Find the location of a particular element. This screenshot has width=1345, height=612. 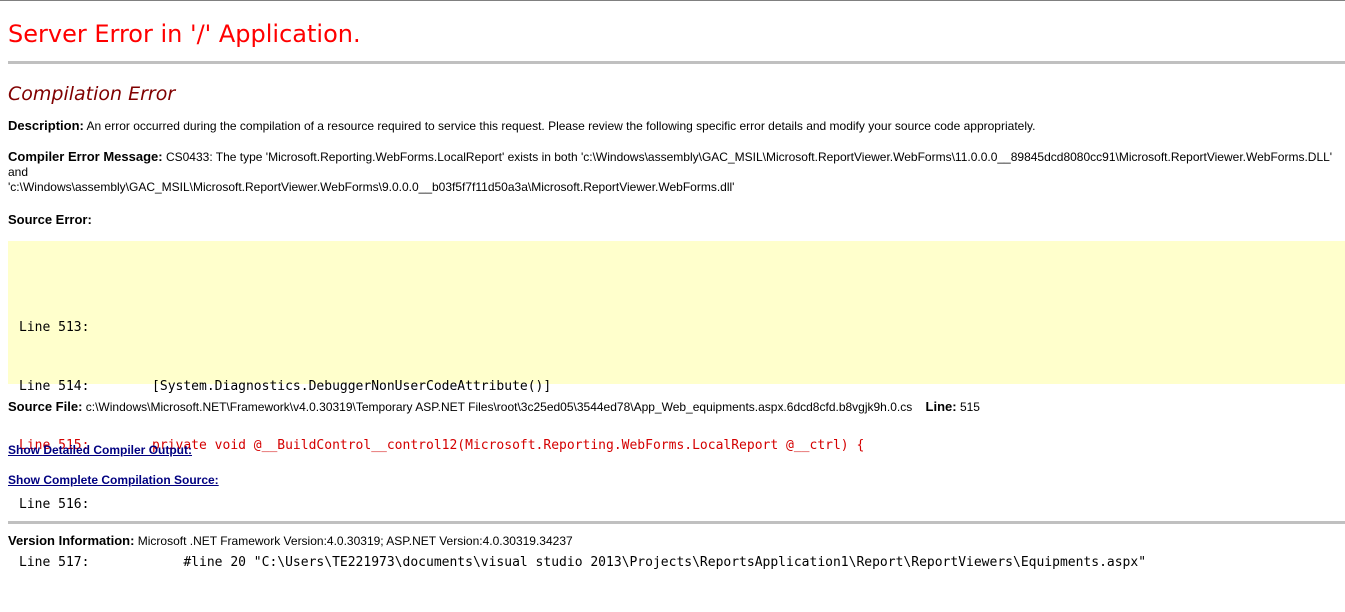

version-label: Version Information: is located at coordinates (71, 540).